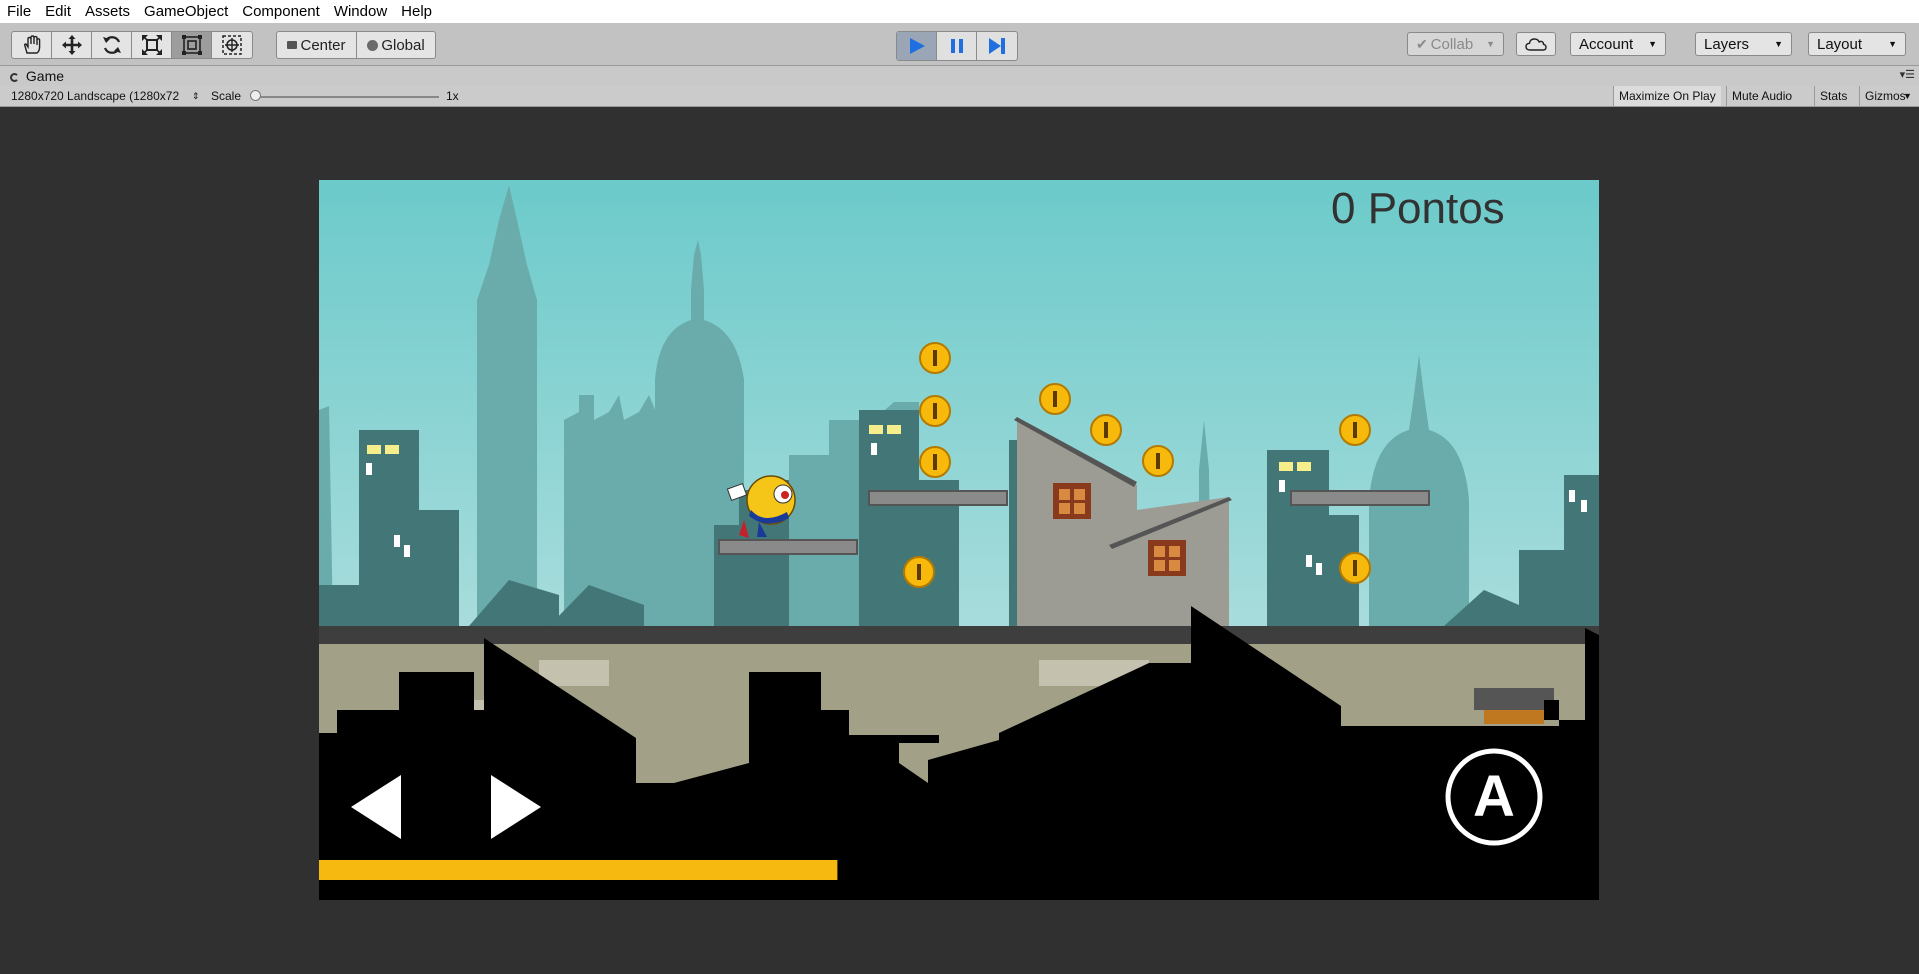 This screenshot has height=974, width=1919. Describe the element at coordinates (1667, 96) in the screenshot. I see `maximize-on-play-button: Maximize On Play` at that location.